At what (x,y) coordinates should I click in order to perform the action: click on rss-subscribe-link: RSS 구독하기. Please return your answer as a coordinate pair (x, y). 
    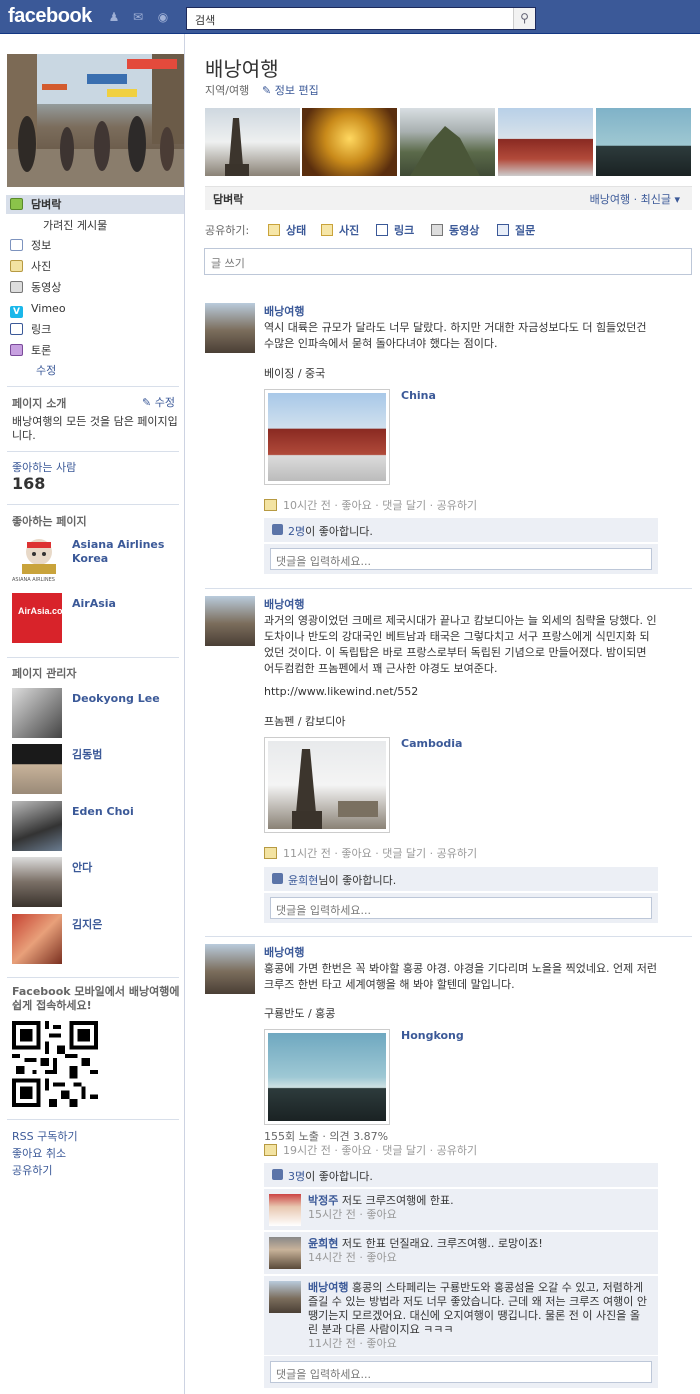
    Looking at the image, I should click on (45, 1136).